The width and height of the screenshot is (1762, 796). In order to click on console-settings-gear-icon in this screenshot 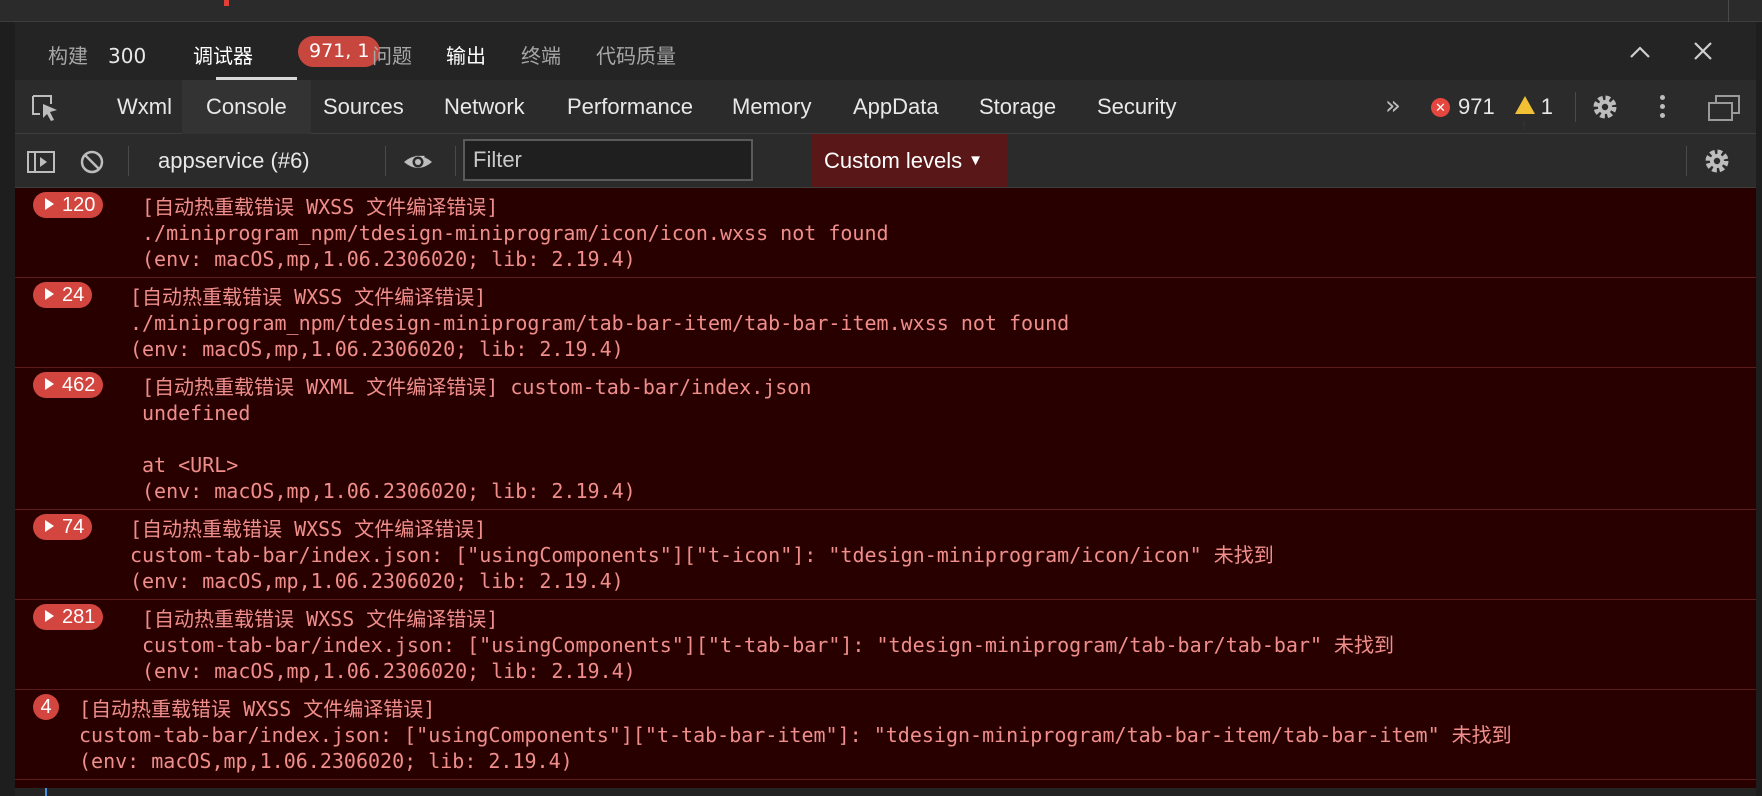, I will do `click(1717, 161)`.